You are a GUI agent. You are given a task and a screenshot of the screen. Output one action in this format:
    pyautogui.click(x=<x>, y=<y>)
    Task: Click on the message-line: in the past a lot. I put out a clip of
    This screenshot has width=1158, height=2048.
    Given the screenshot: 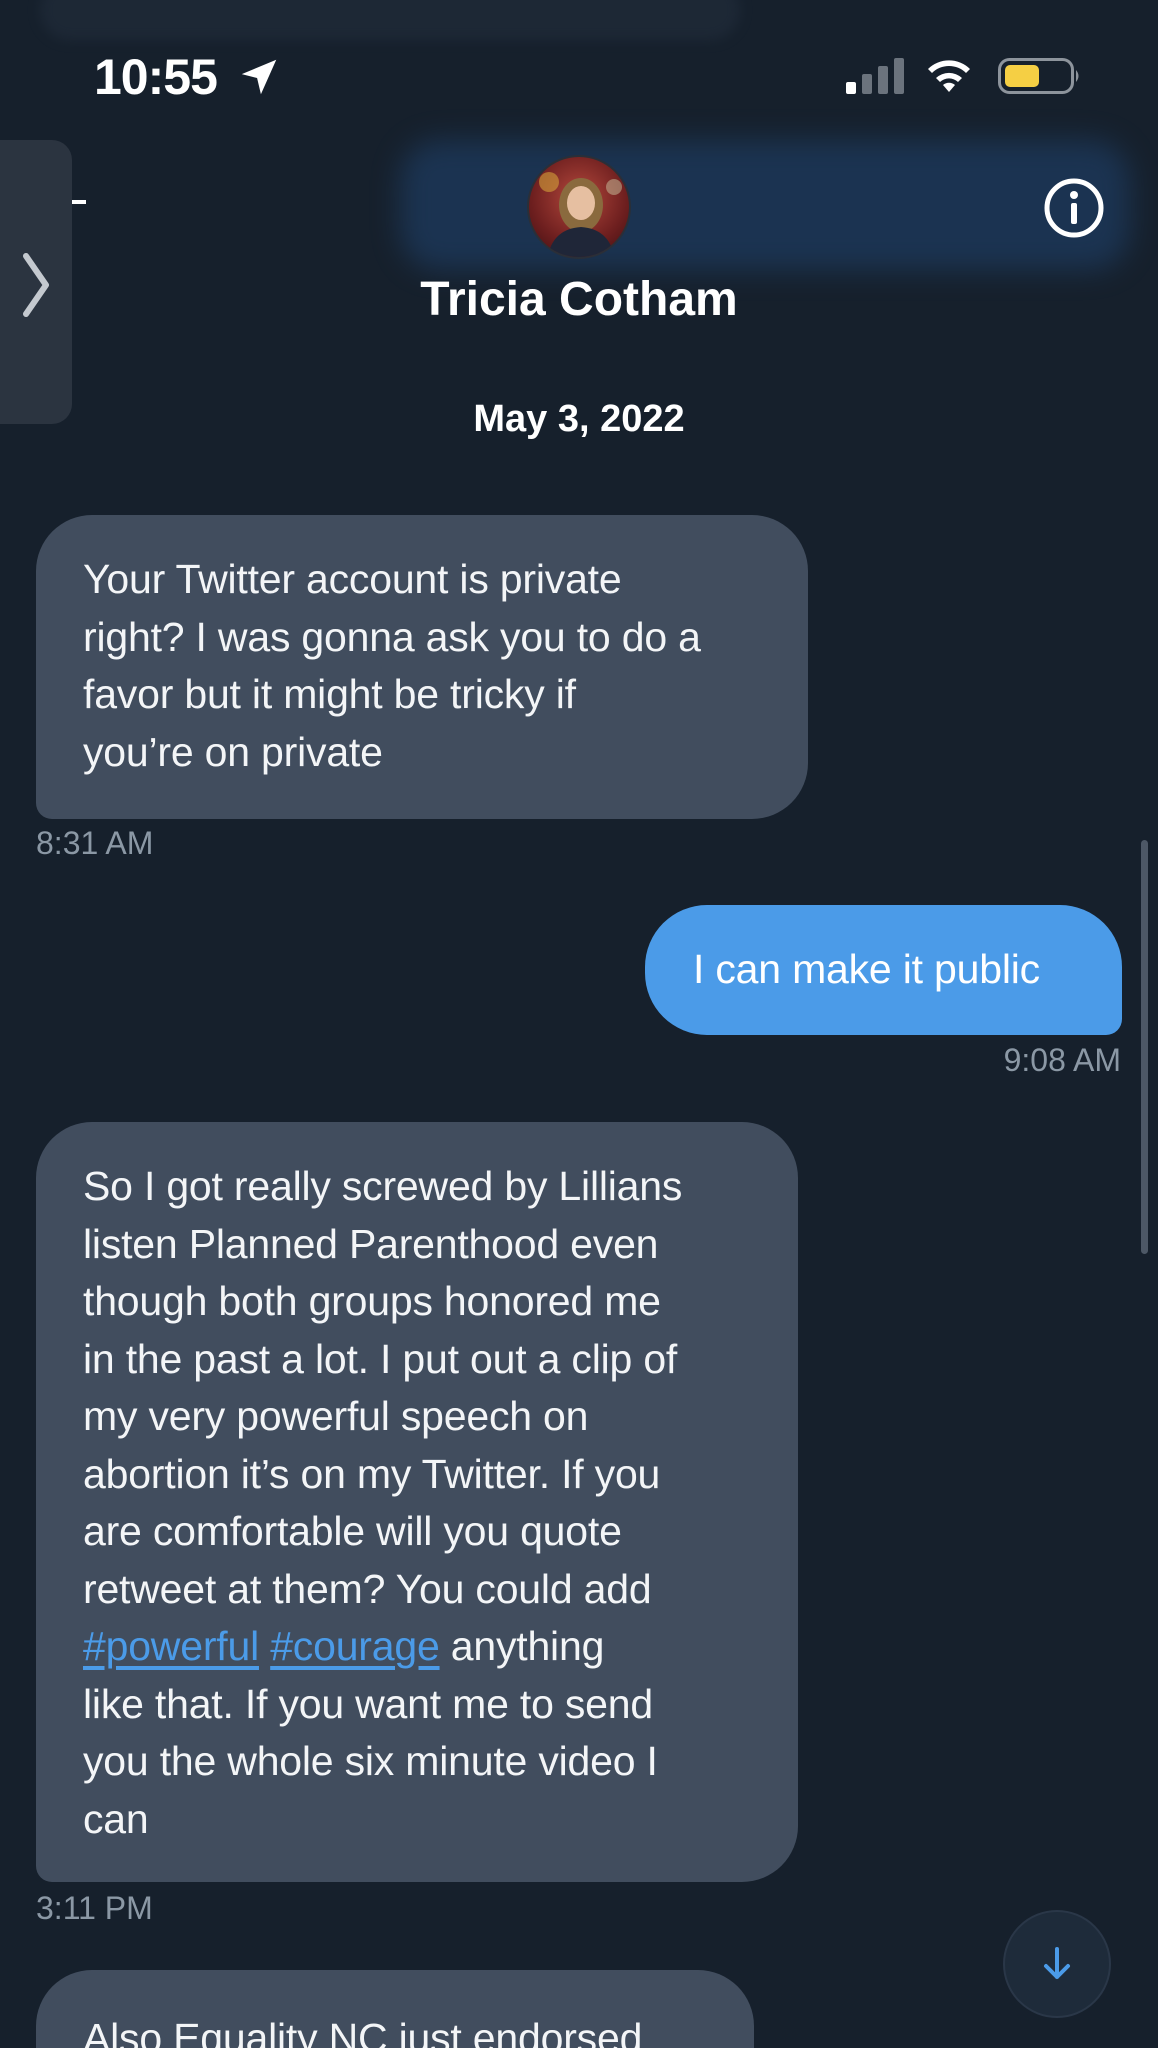 What is the action you would take?
    pyautogui.click(x=380, y=1358)
    